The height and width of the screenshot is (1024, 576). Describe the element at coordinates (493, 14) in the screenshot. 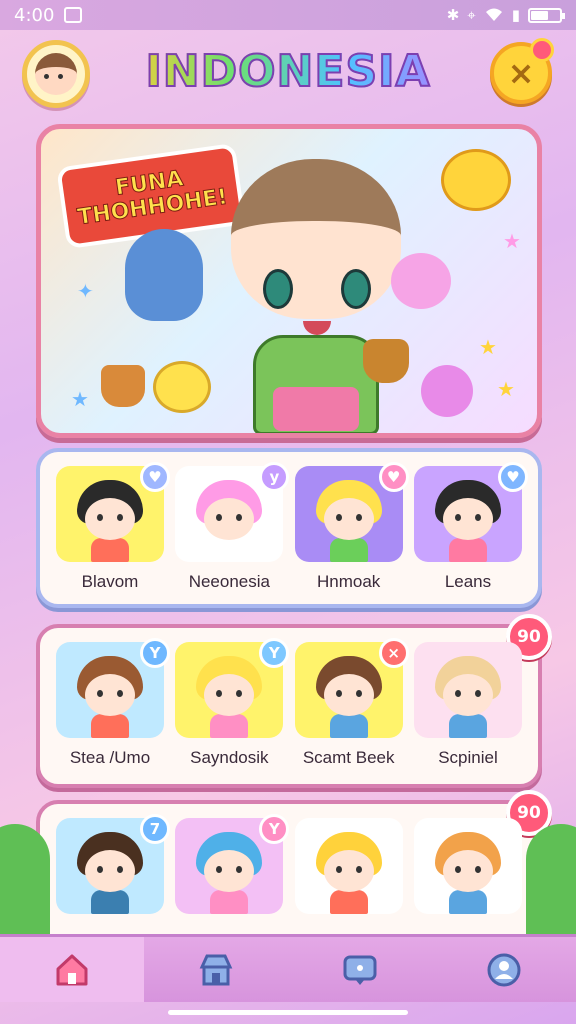

I see `wifi-icon` at that location.